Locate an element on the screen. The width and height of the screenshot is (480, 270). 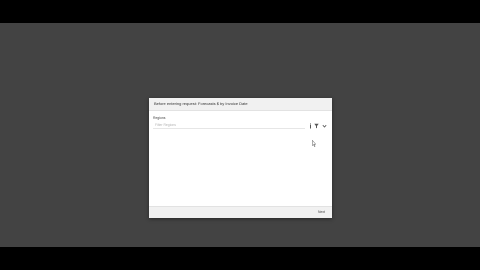
next-button: Next is located at coordinates (321, 212).